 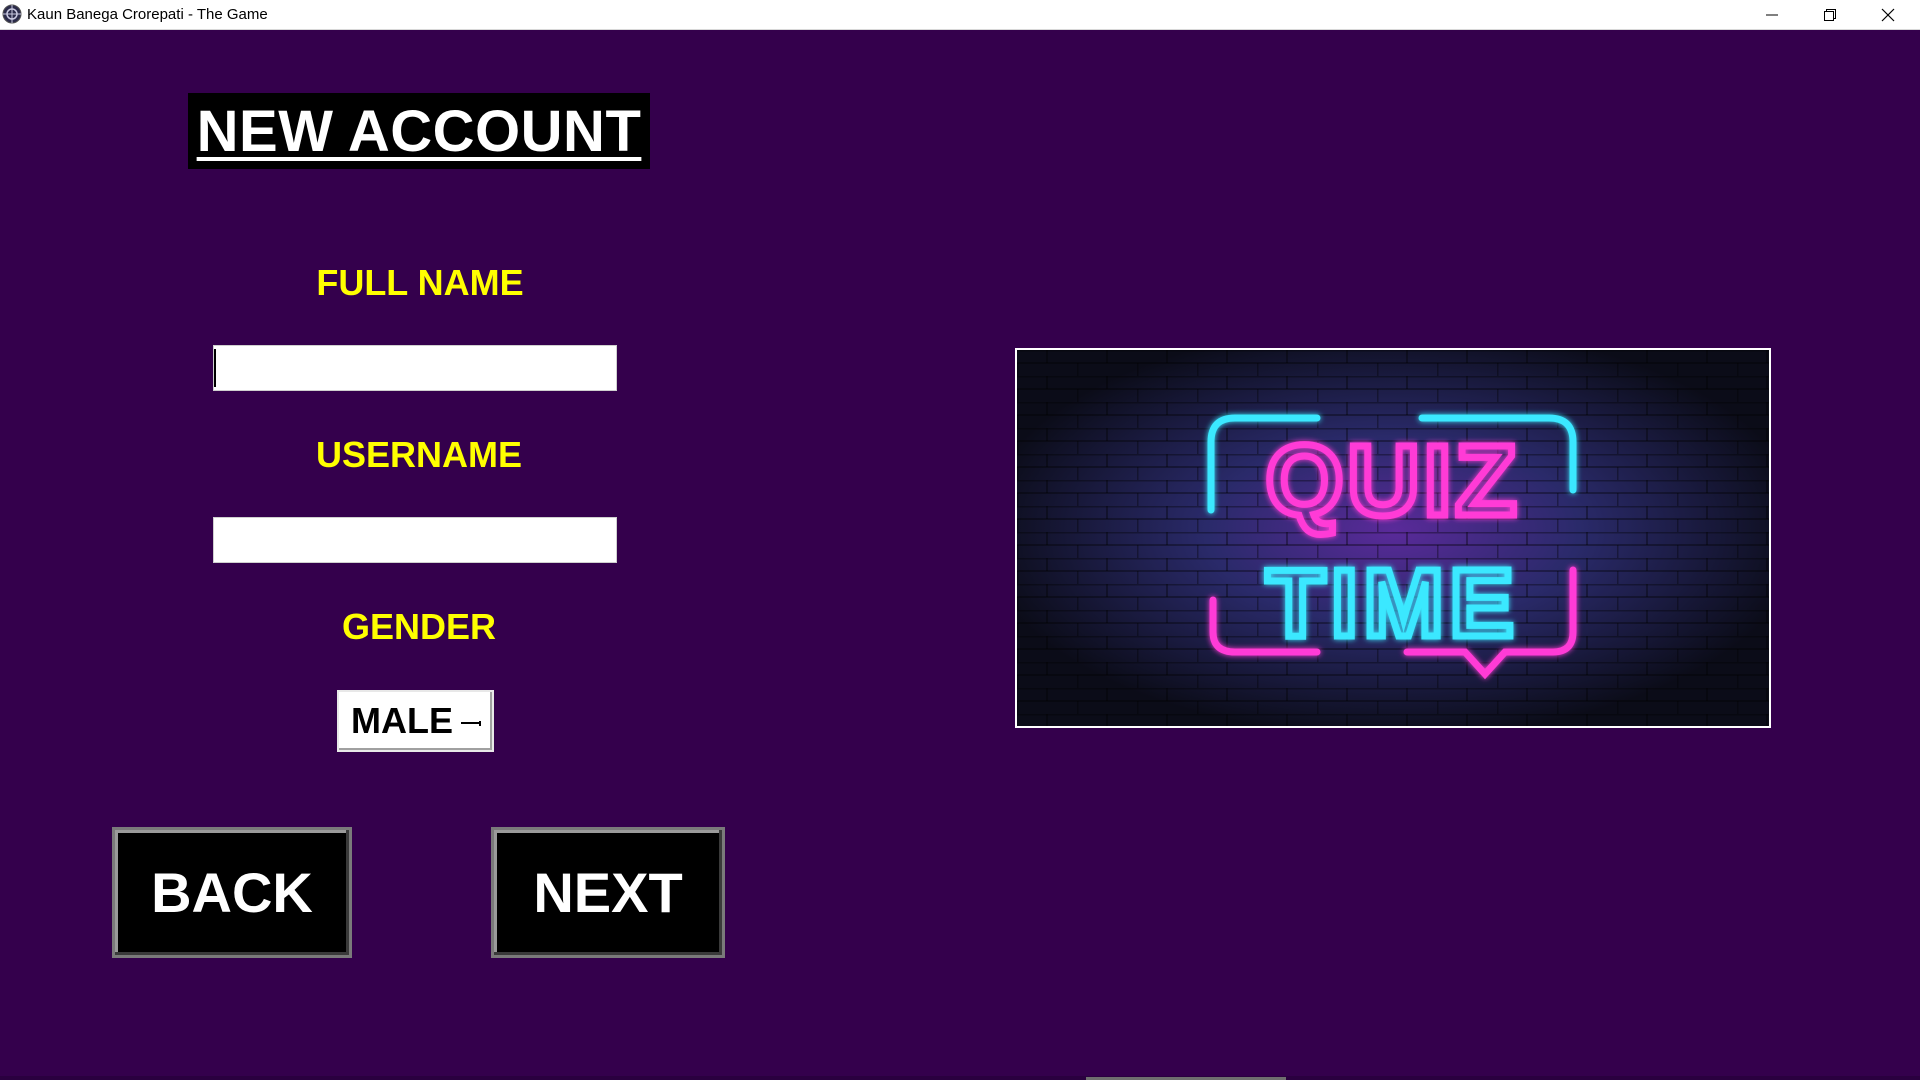 I want to click on banner-line-1: QUIZ, so click(x=1393, y=481).